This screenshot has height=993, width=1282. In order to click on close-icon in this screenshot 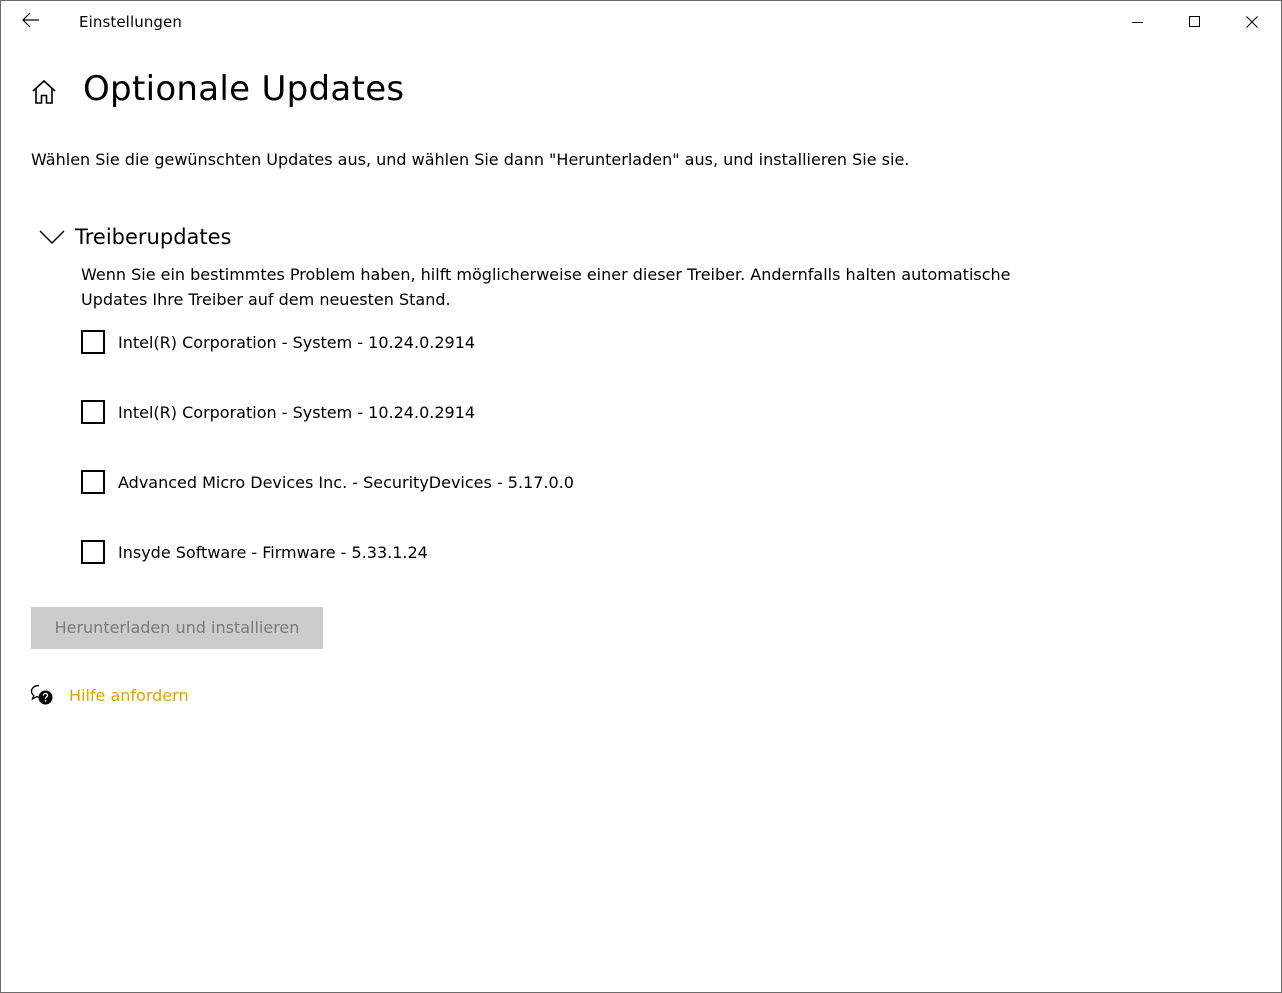, I will do `click(1252, 22)`.